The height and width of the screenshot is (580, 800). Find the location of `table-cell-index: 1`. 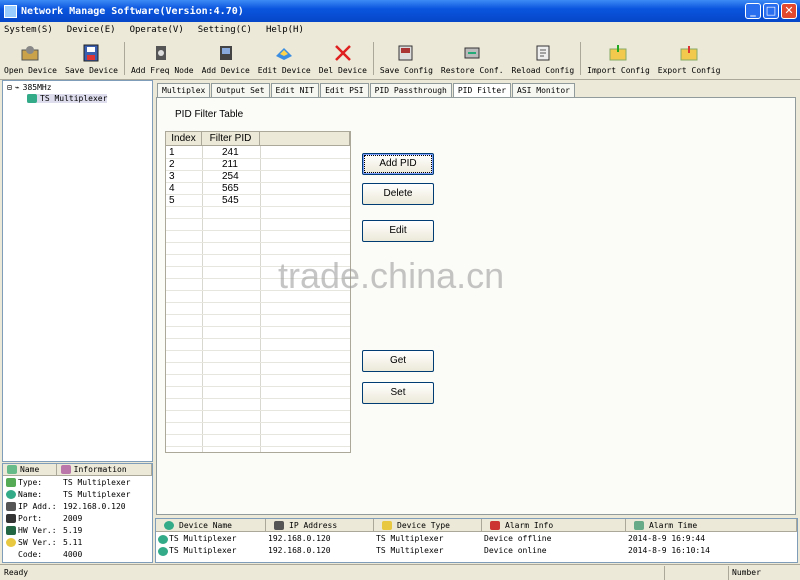

table-cell-index: 1 is located at coordinates (172, 153).